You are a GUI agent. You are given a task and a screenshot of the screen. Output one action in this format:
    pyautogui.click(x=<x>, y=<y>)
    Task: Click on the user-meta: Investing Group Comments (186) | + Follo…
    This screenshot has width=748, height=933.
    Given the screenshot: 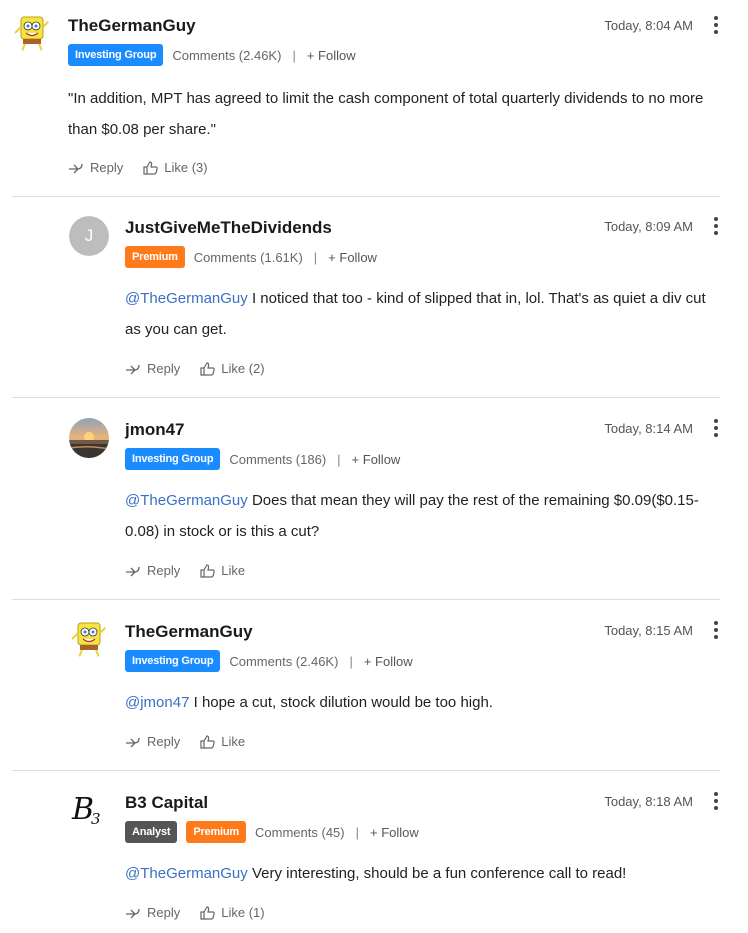 What is the action you would take?
    pyautogui.click(x=262, y=459)
    